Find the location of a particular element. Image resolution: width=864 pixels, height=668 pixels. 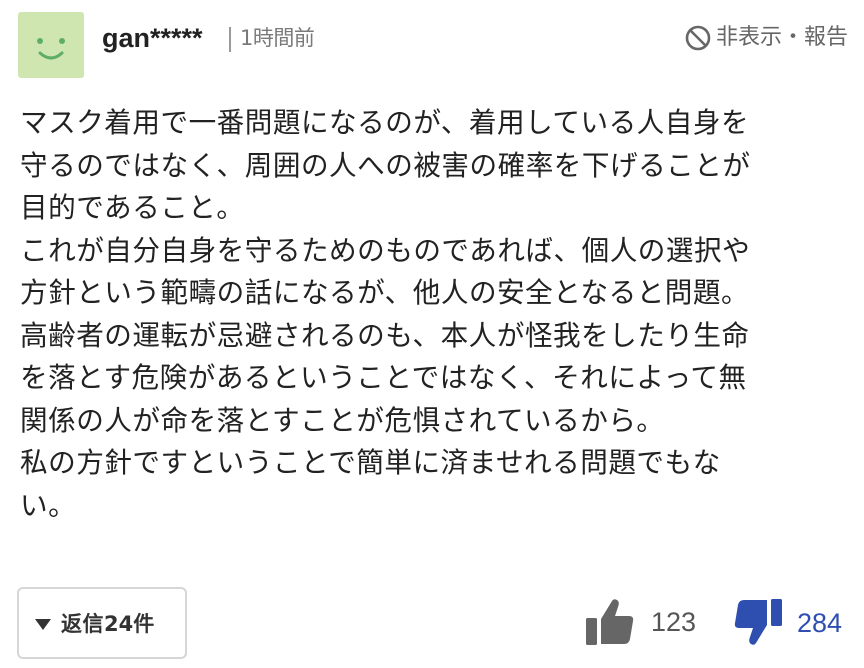

comment-line: 高齢者の運転が忌避されるのも、本人が怪我をしたり生命 is located at coordinates (385, 335).